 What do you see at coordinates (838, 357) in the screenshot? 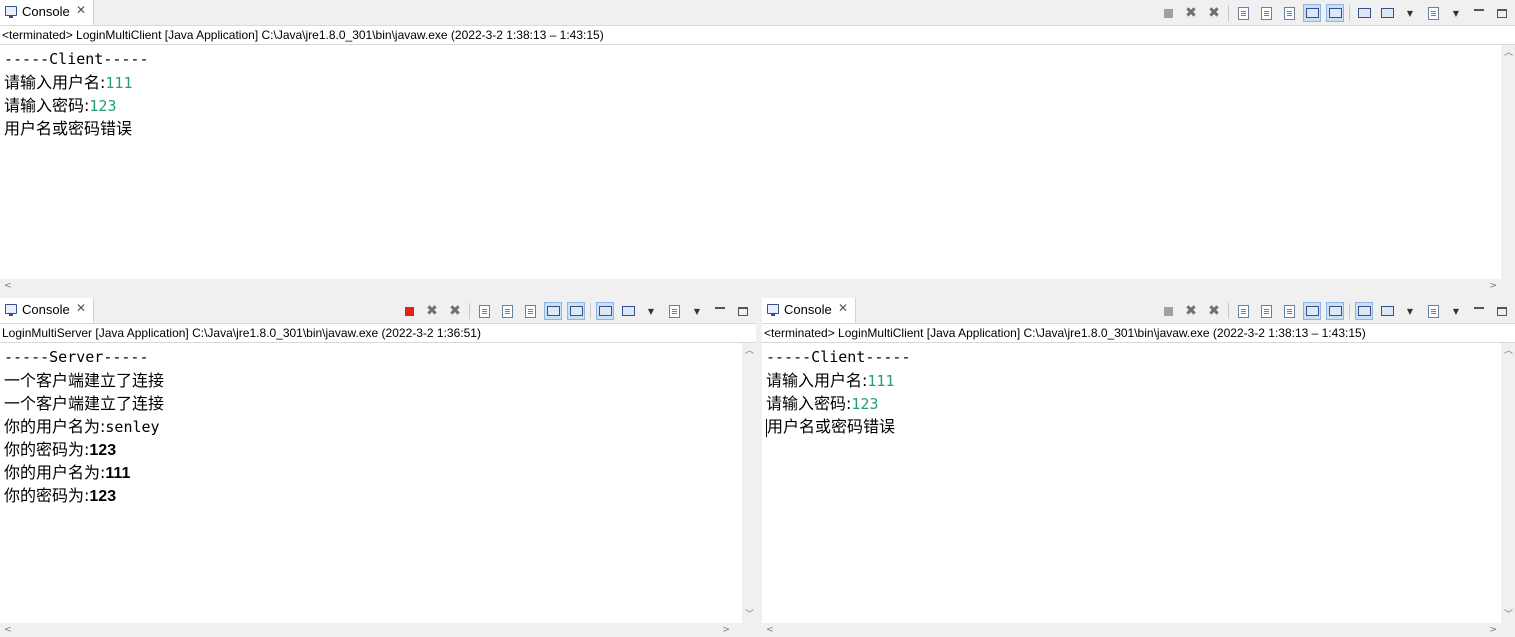
I see `output-line: -----Client-----` at bounding box center [838, 357].